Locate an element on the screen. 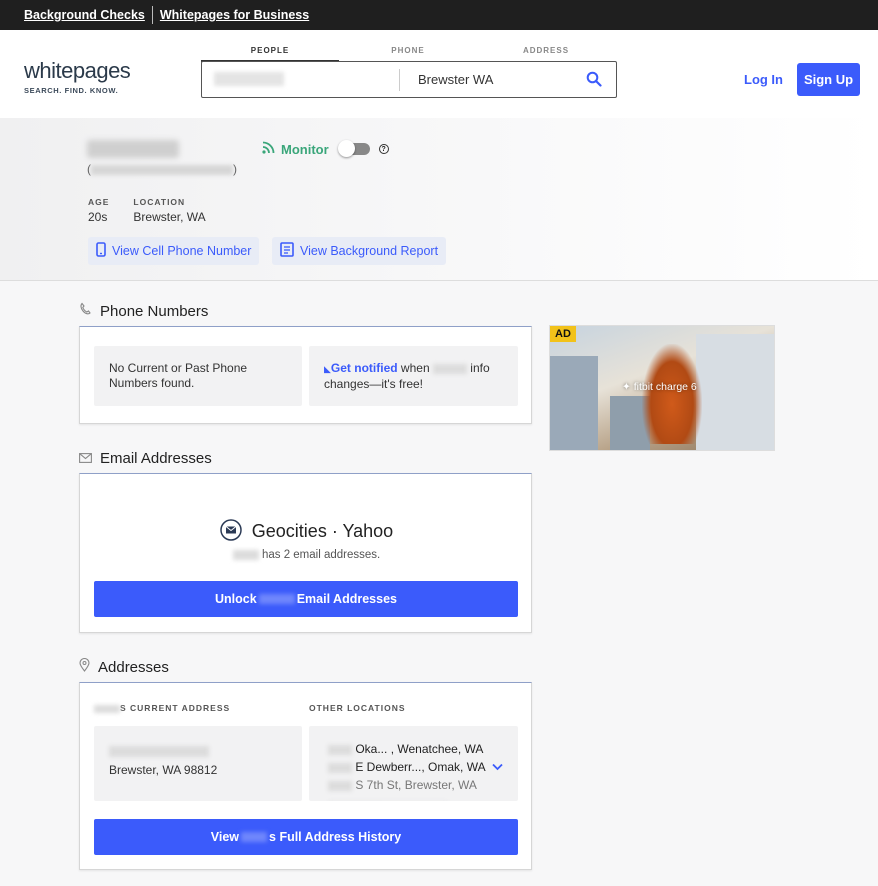  view-cell-phone-label: View Cell Phone Number is located at coordinates (182, 251).